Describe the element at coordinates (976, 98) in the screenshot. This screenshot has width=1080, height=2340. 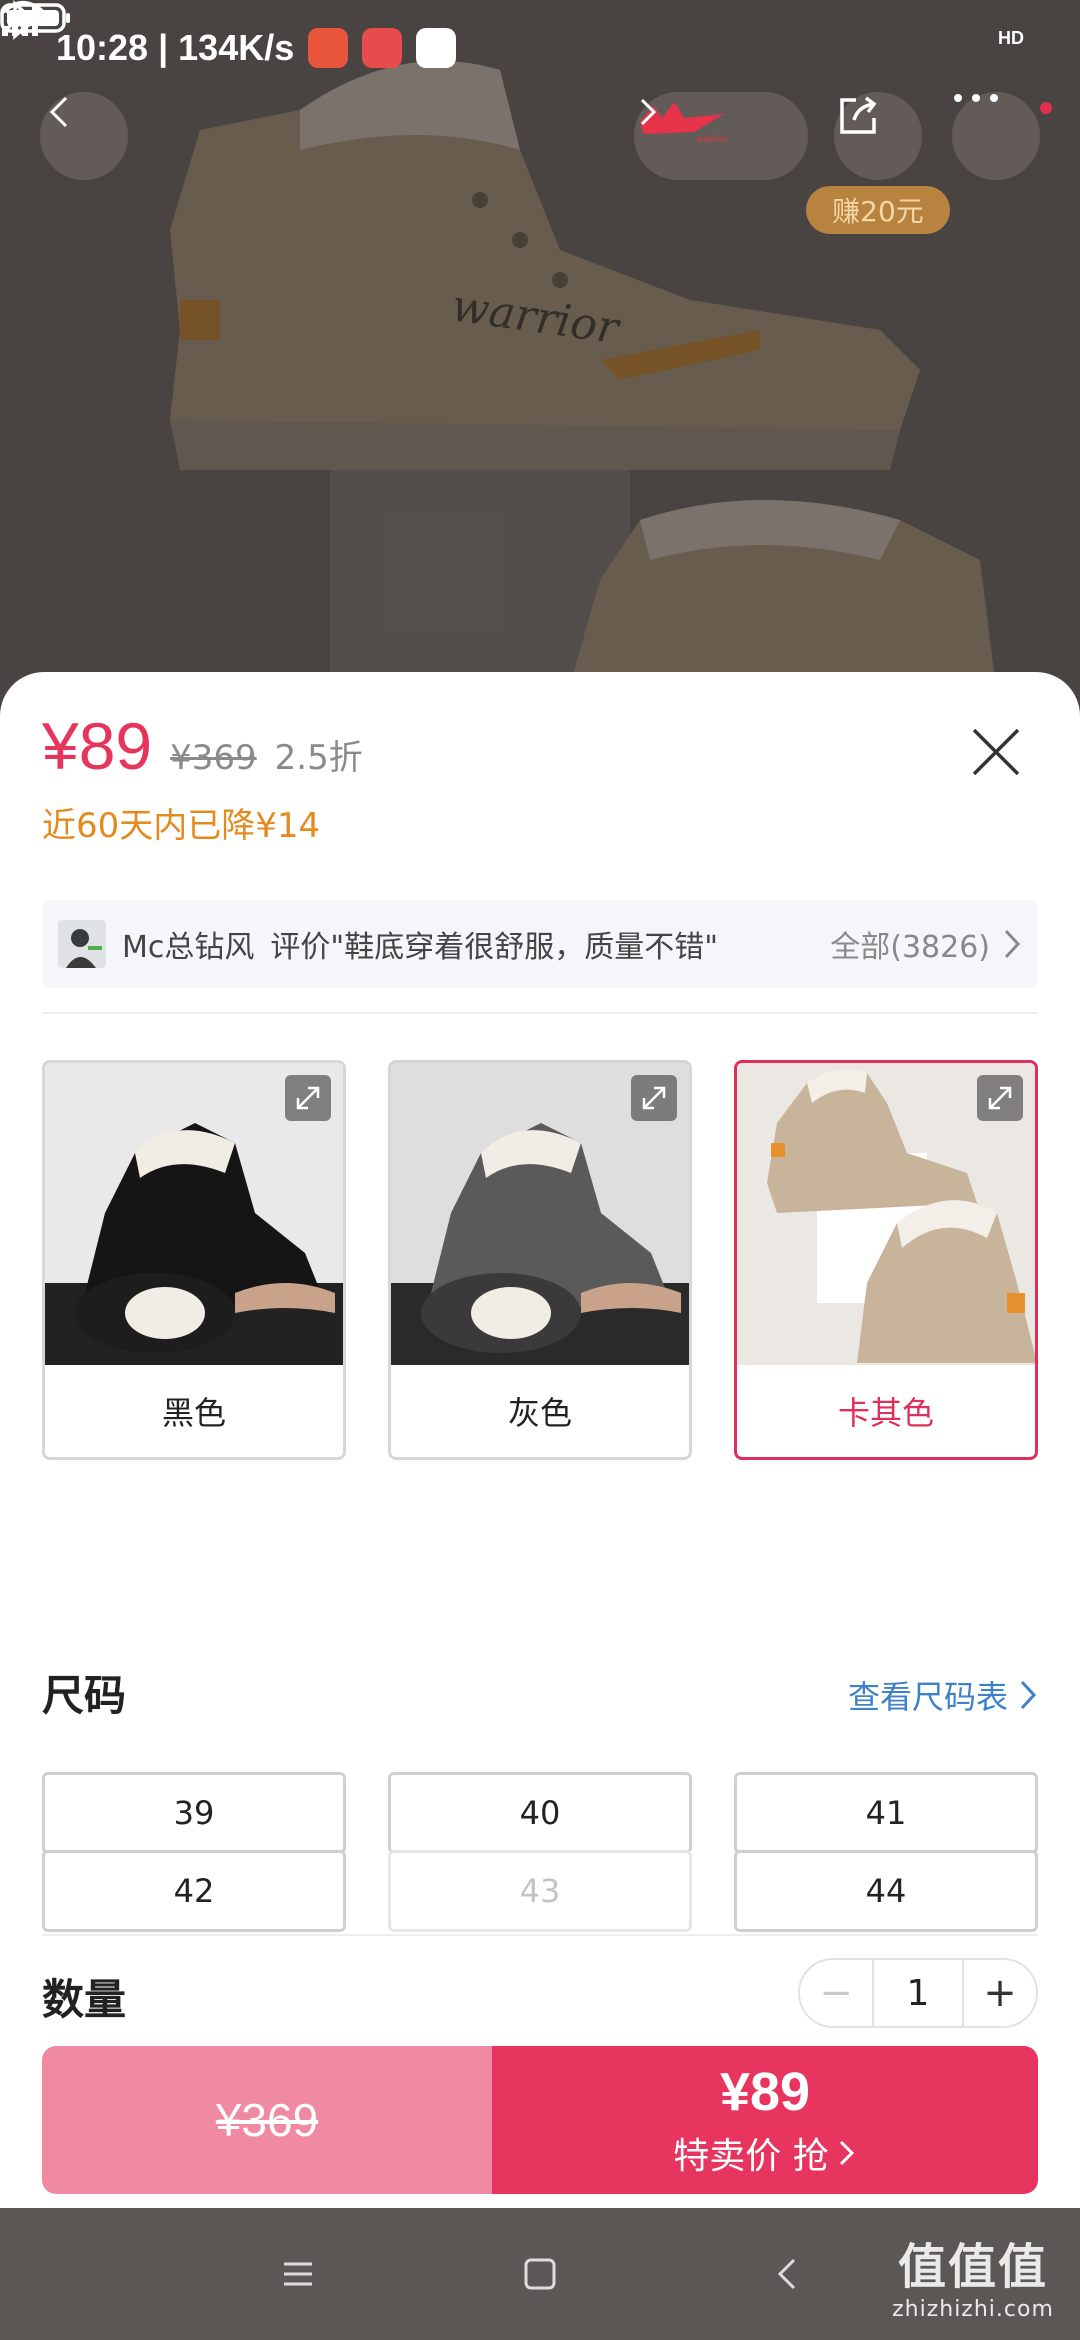
I see `more-dots-icon` at that location.